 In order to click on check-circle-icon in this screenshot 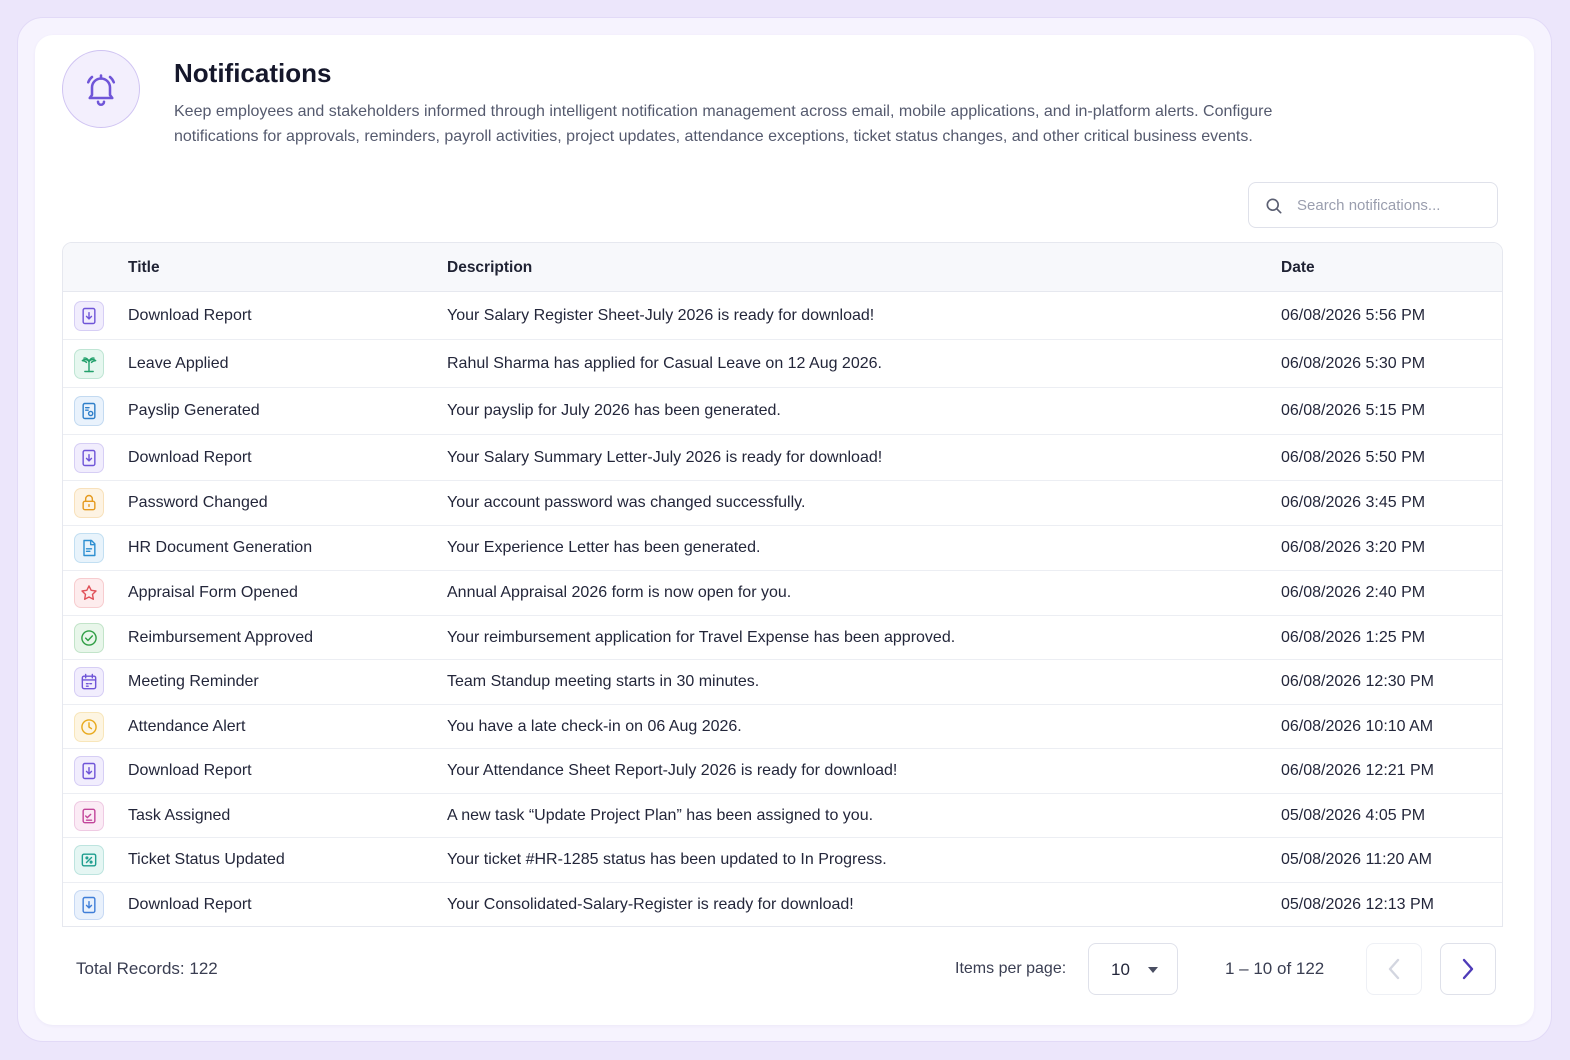, I will do `click(89, 638)`.